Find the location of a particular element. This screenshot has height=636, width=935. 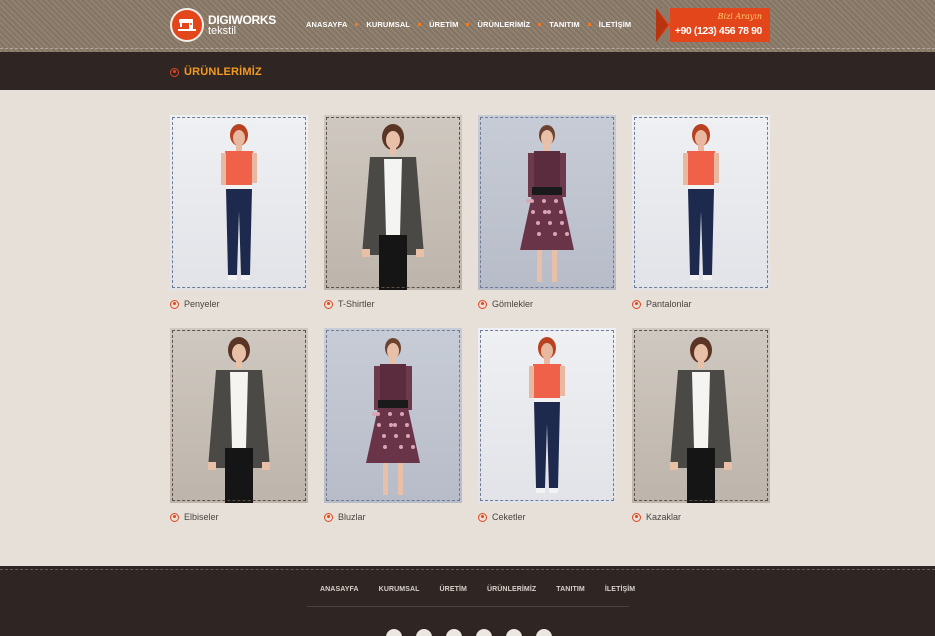

logo-brand: DIGIWORKS is located at coordinates (242, 19).